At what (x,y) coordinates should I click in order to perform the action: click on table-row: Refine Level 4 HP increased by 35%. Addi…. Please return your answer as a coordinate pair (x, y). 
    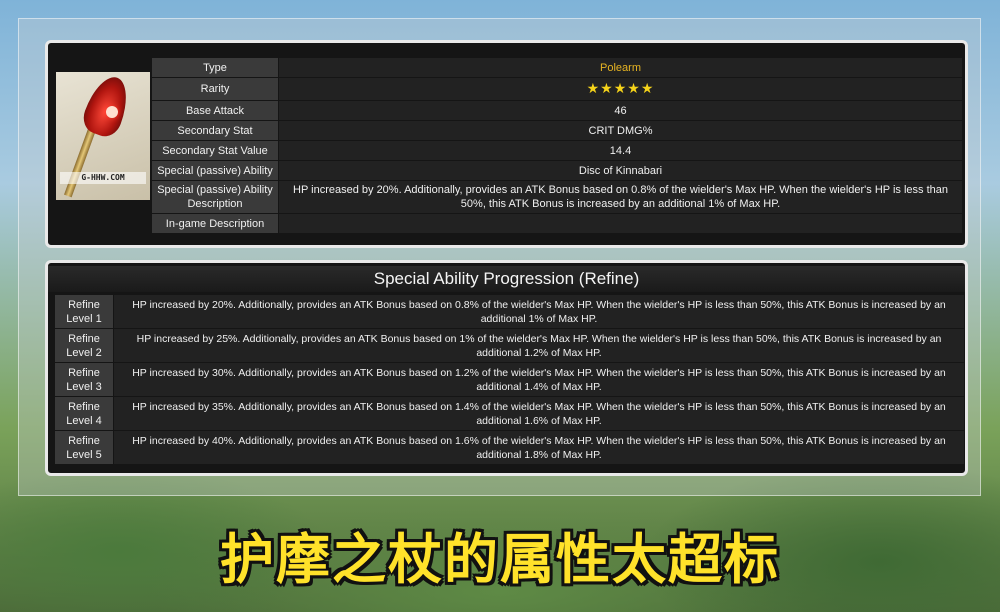
    Looking at the image, I should click on (509, 413).